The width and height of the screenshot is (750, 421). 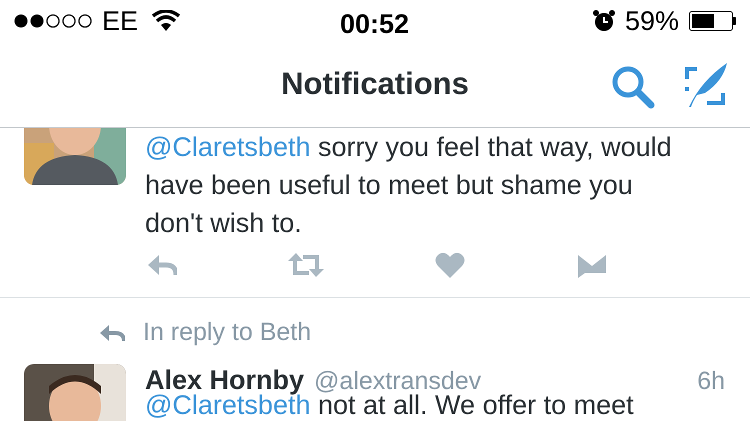 I want to click on reply-context: In reply to Beth, so click(x=227, y=332).